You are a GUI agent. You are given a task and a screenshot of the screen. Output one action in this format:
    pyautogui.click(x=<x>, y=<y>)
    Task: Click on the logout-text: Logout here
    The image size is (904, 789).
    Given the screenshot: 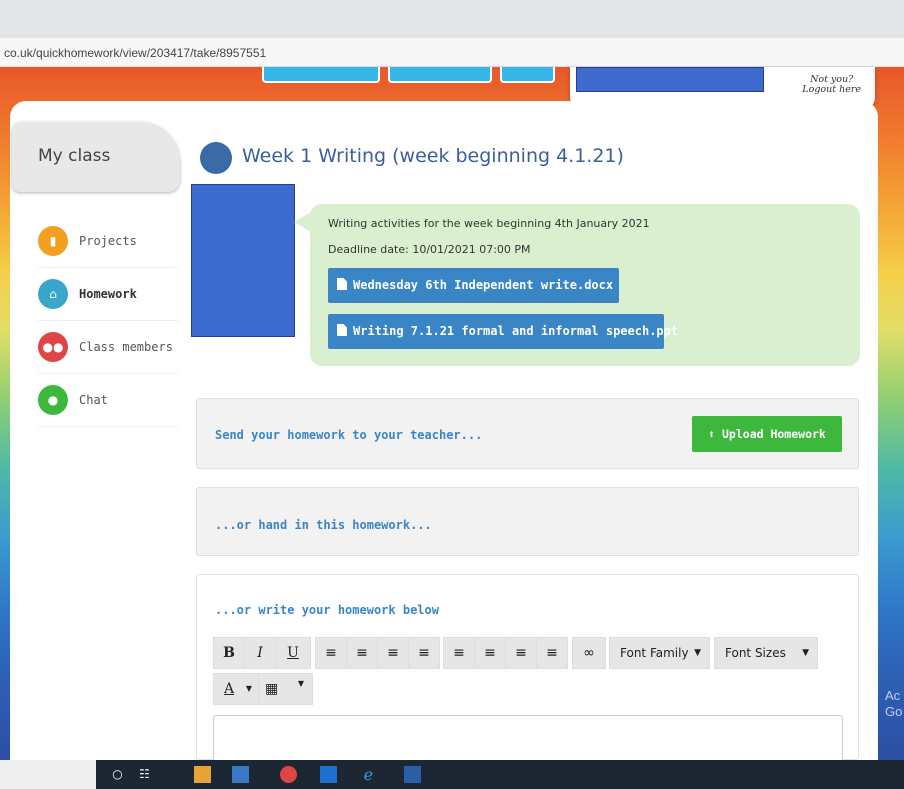 What is the action you would take?
    pyautogui.click(x=831, y=89)
    